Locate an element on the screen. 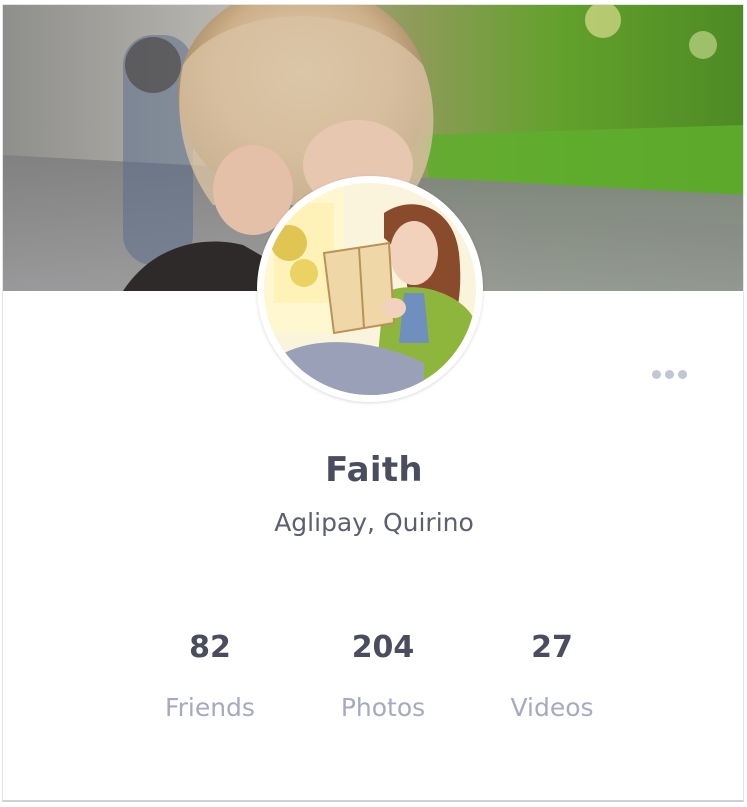  profile-location: Aglipay, Quirino is located at coordinates (374, 522).